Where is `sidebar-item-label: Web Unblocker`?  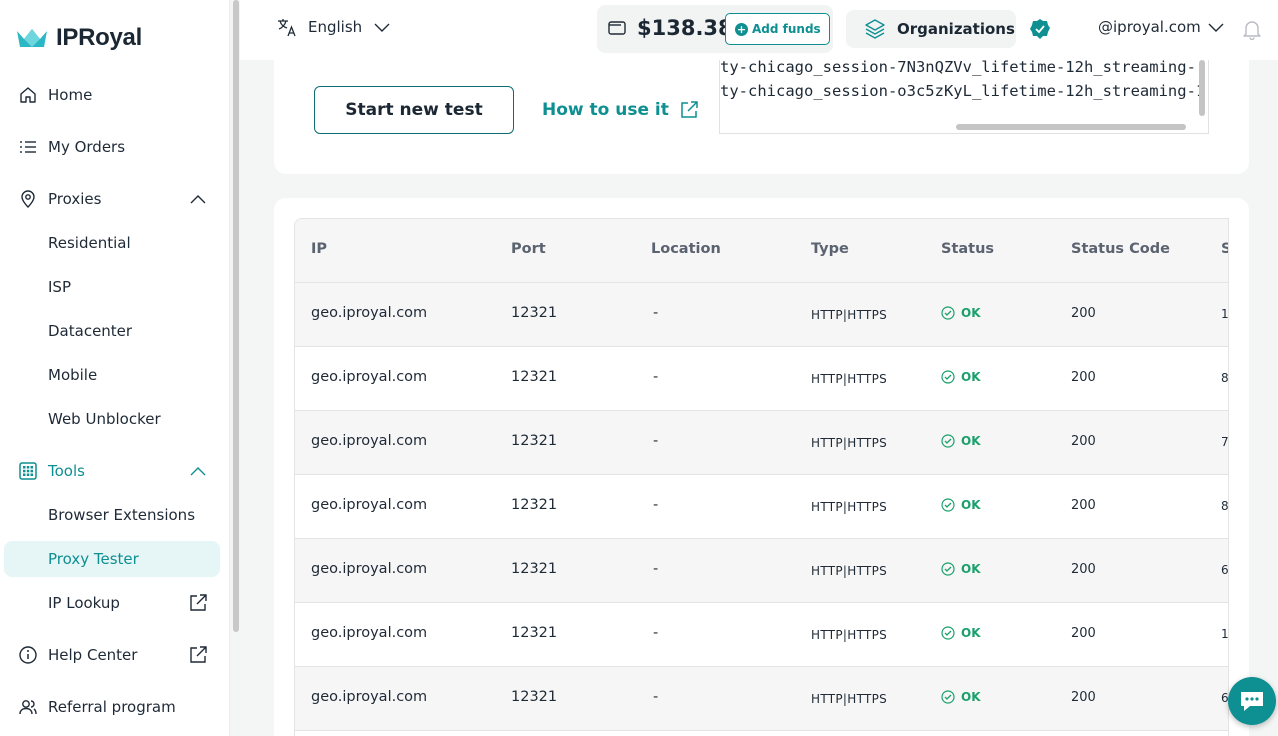 sidebar-item-label: Web Unblocker is located at coordinates (104, 419).